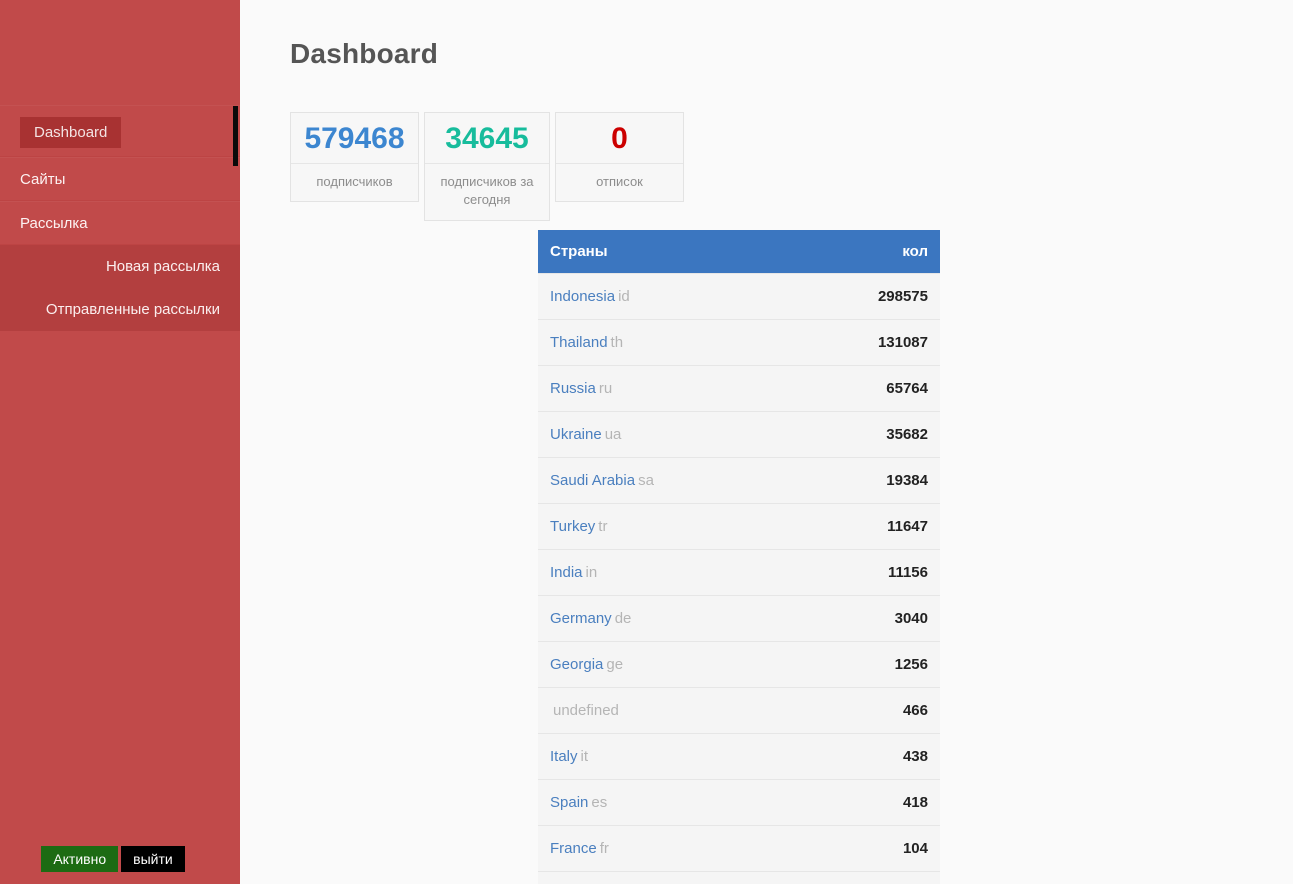 This screenshot has width=1293, height=884. What do you see at coordinates (120, 309) in the screenshot?
I see `sidebar-subitem-sent-mailings: Отправленные рассылки` at bounding box center [120, 309].